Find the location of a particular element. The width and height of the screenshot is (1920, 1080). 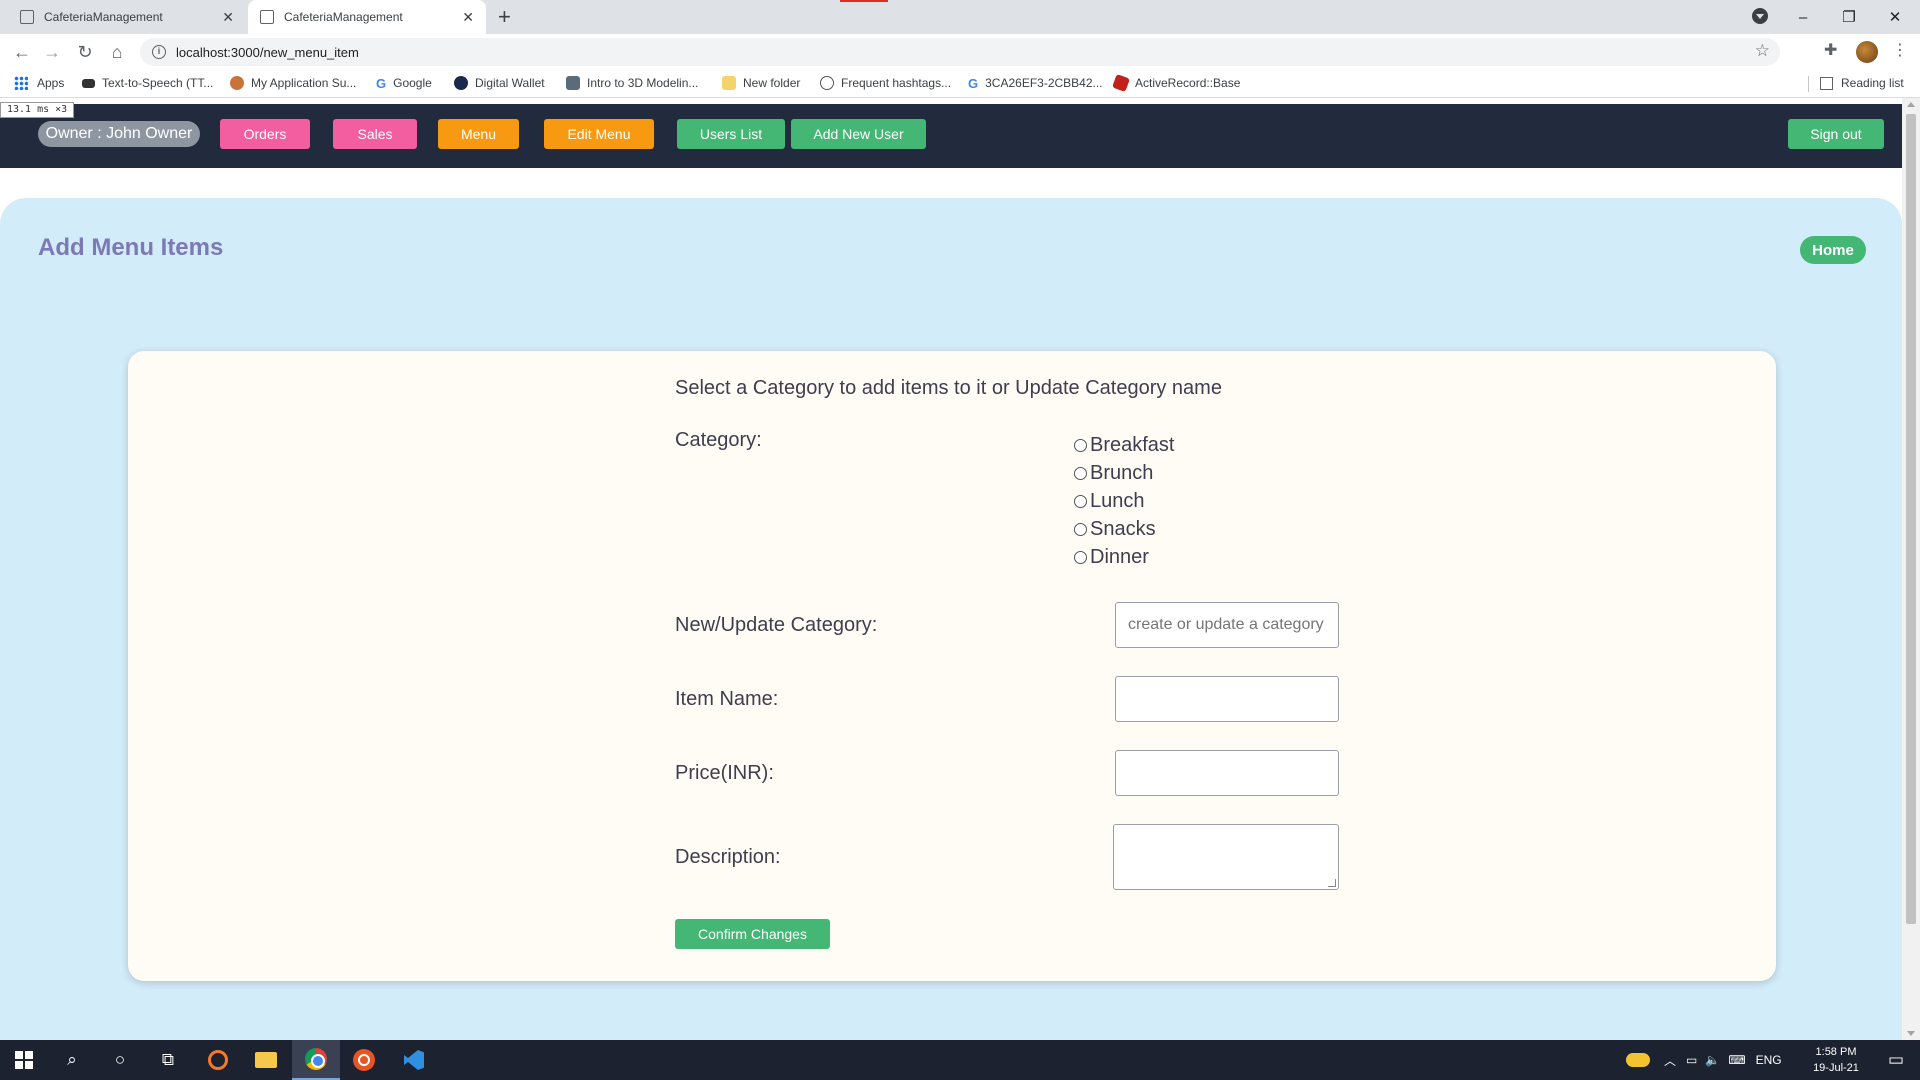

sign-out-button: Sign out is located at coordinates (1836, 134).